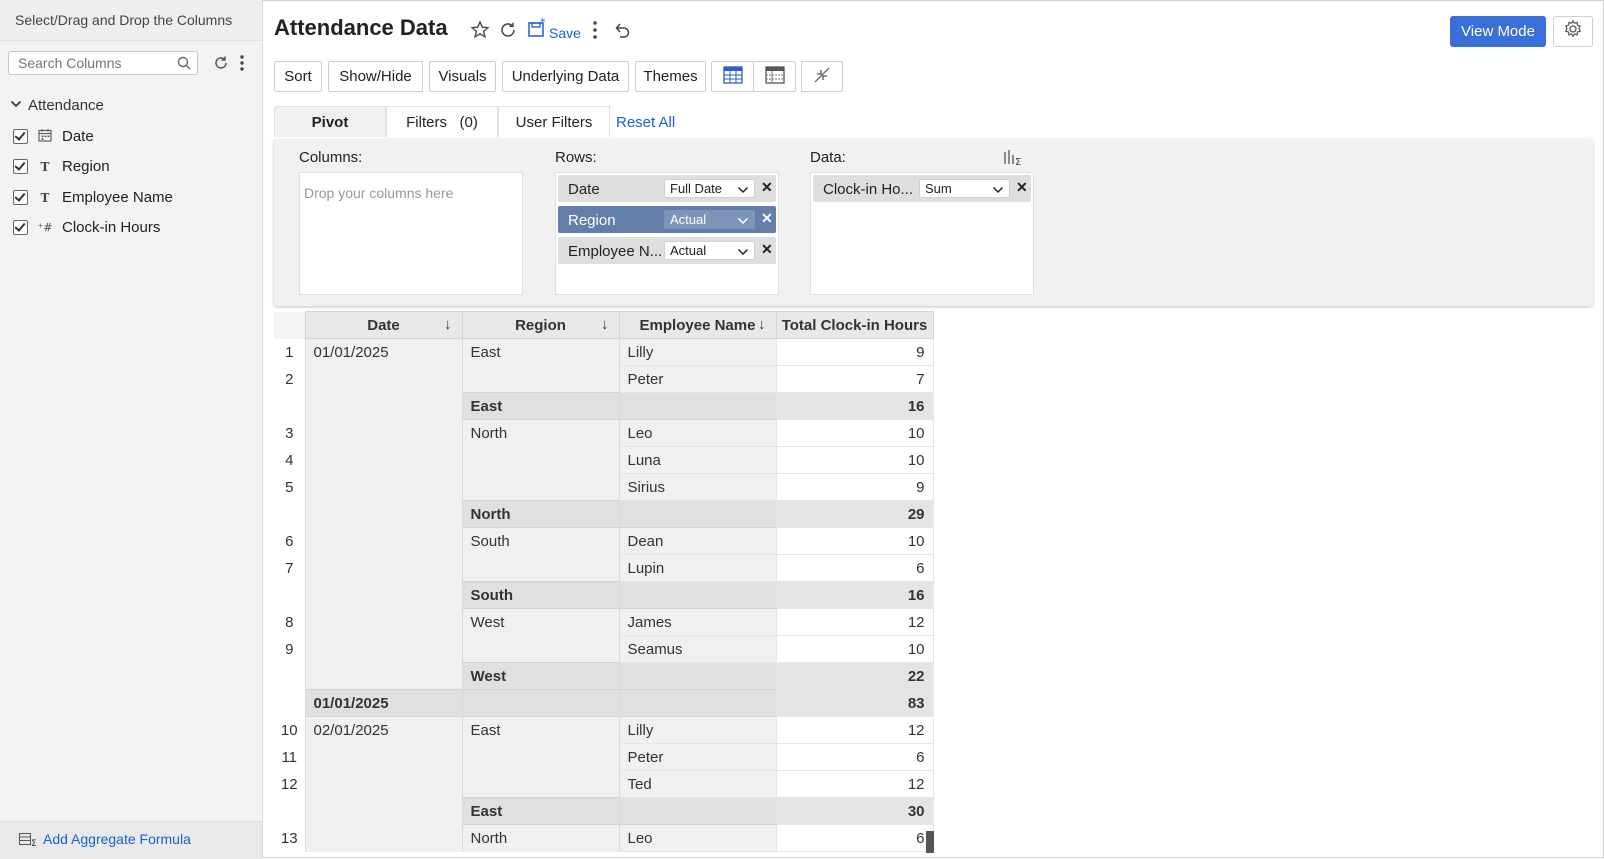  Describe the element at coordinates (411, 233) in the screenshot. I see `columns-drop-zone: Drop your columns here` at that location.